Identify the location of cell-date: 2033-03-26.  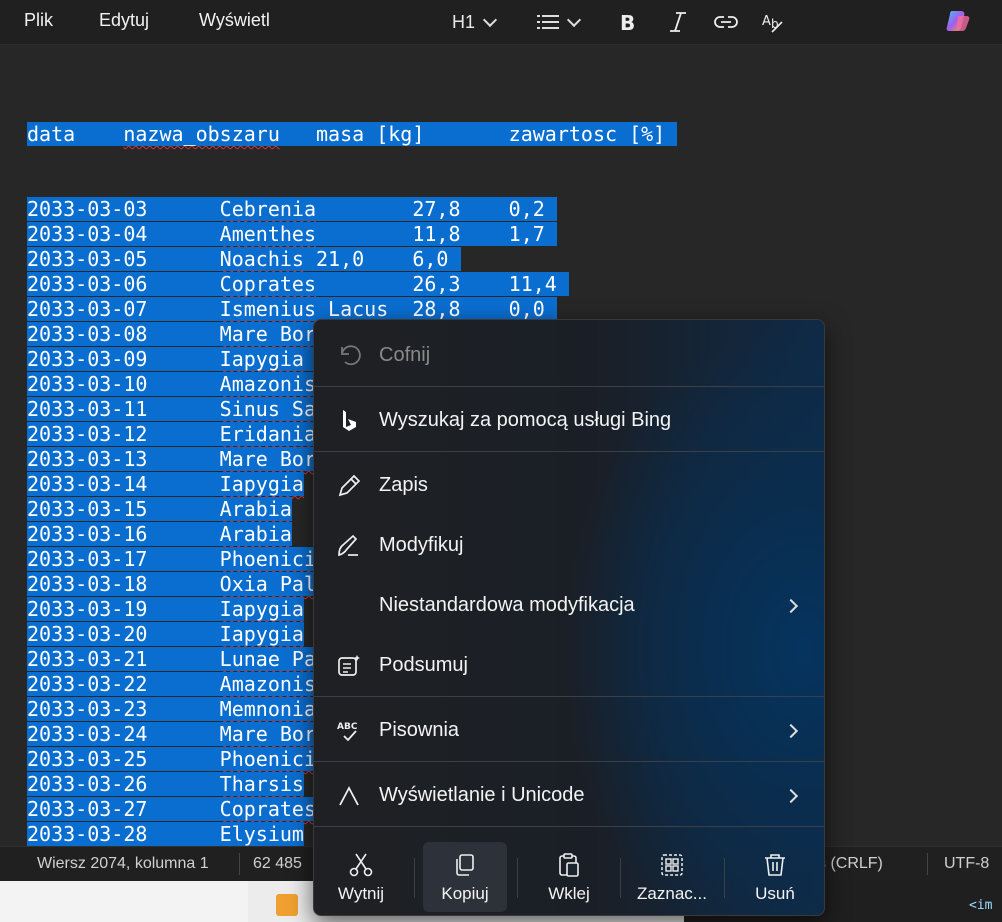
(87, 784).